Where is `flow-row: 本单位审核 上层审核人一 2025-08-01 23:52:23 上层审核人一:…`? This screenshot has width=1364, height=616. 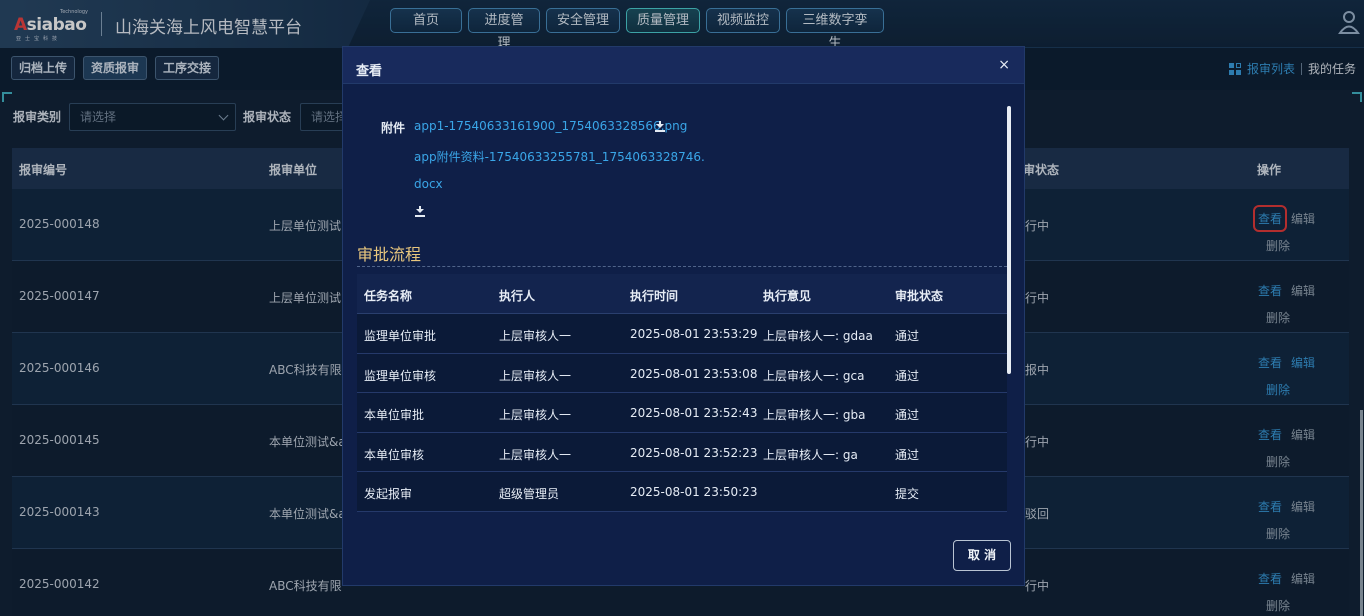 flow-row: 本单位审核 上层审核人一 2025-08-01 23:52:23 上层审核人一:… is located at coordinates (682, 452).